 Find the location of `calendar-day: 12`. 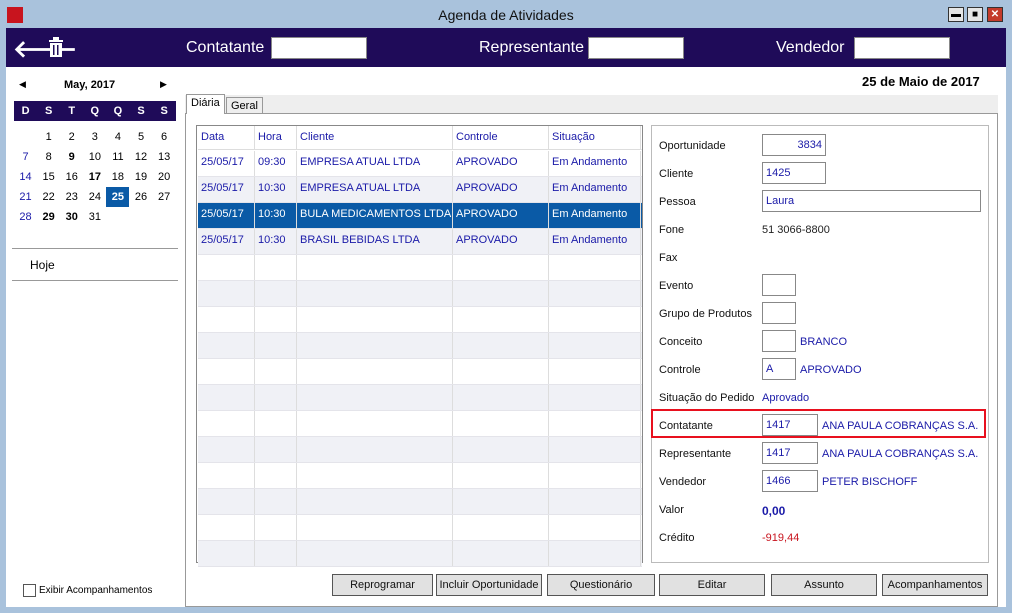

calendar-day: 12 is located at coordinates (140, 157).